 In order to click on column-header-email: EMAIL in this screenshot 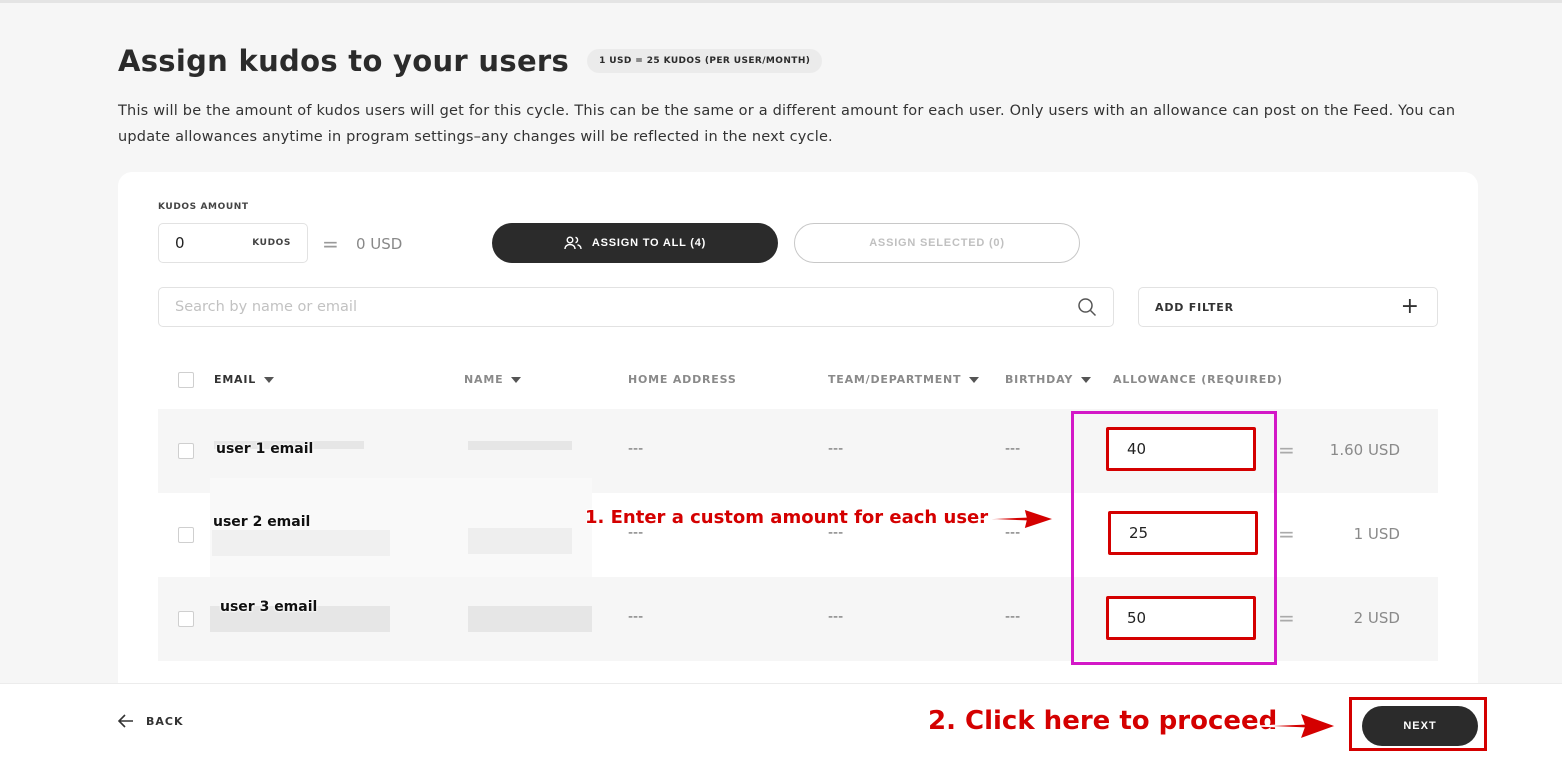, I will do `click(244, 379)`.